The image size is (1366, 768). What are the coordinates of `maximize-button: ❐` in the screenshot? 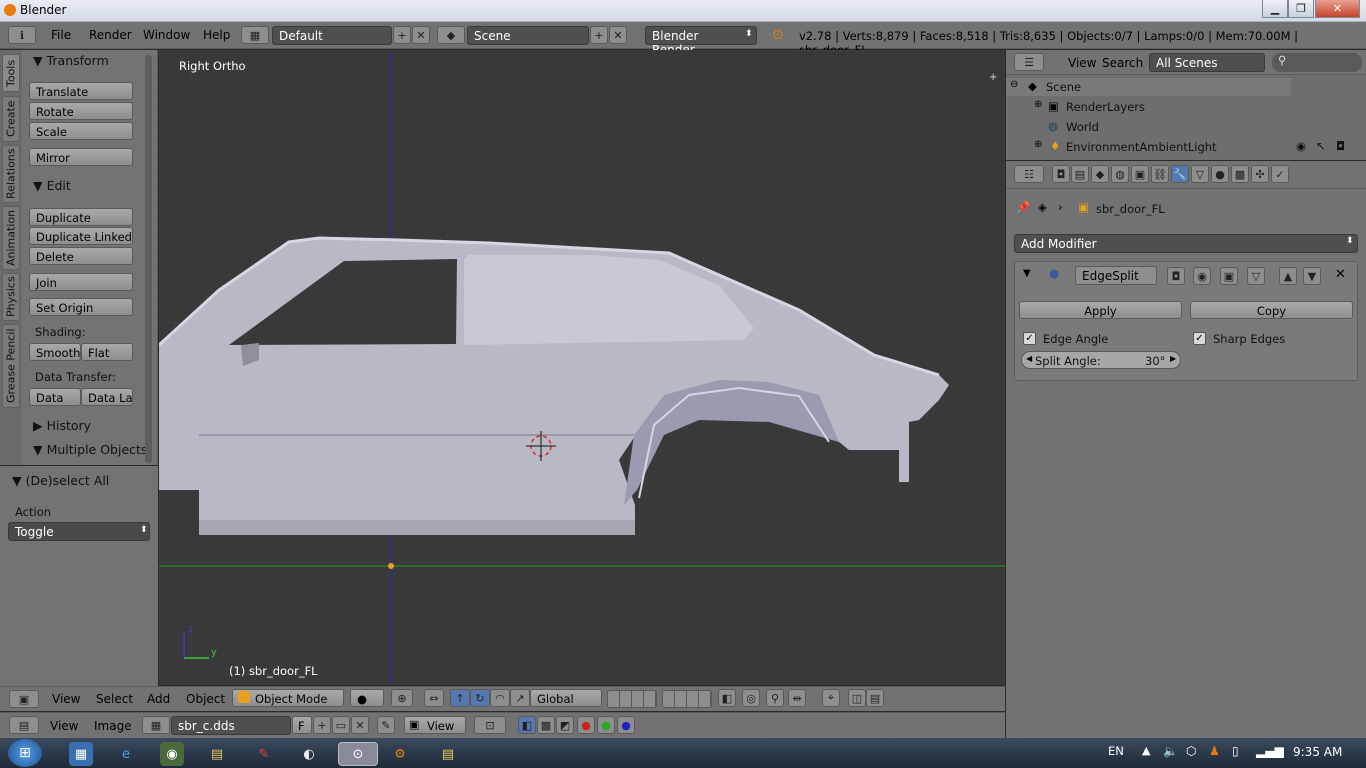 It's located at (1301, 9).